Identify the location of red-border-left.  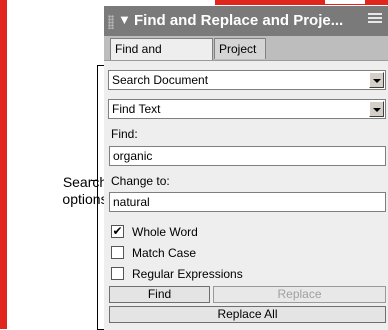
(3, 164).